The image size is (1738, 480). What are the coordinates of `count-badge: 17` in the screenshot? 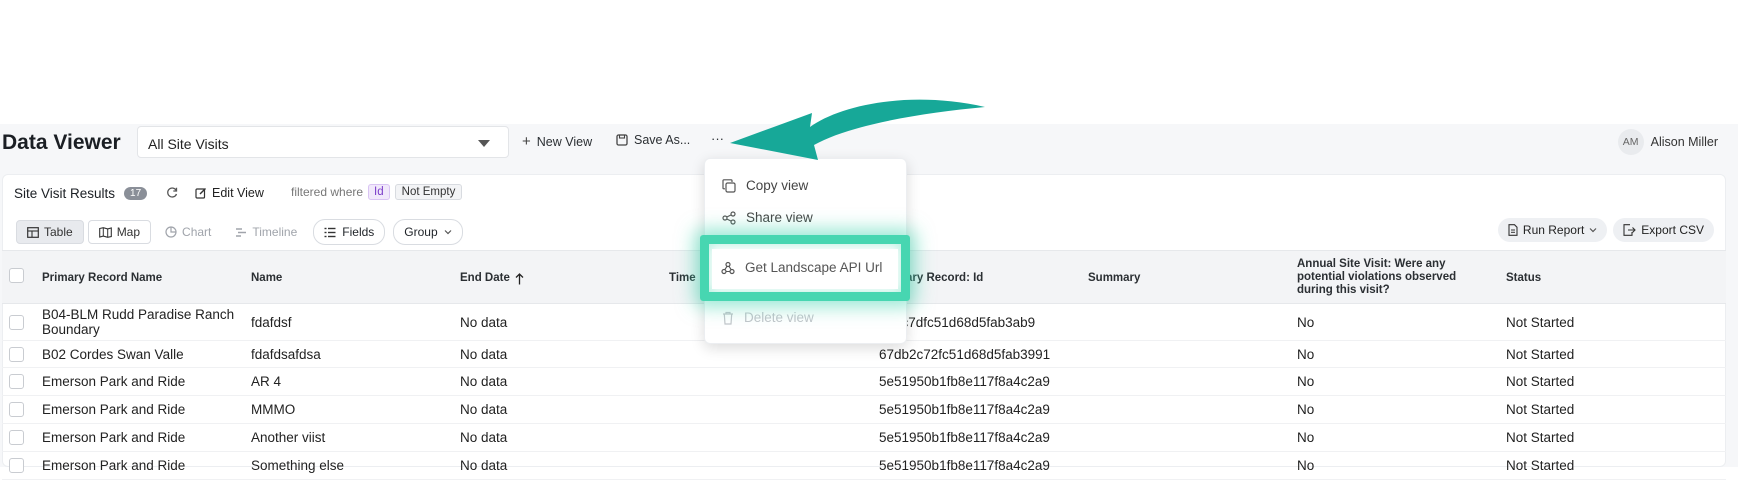 It's located at (136, 193).